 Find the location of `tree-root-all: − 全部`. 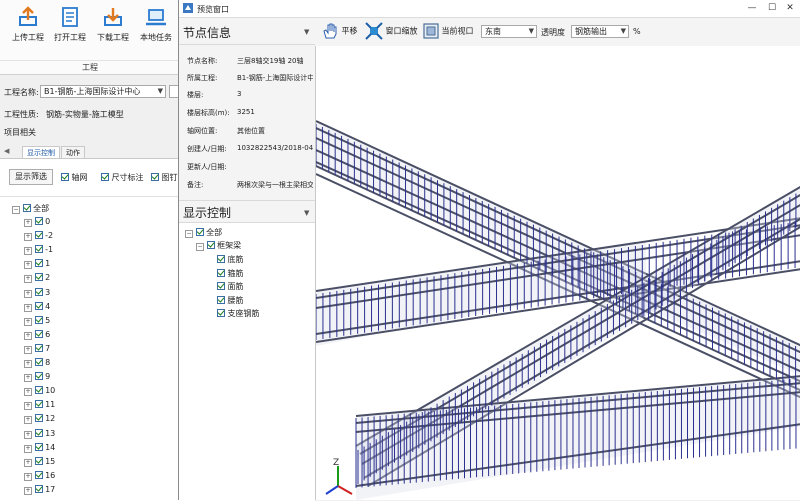

tree-root-all: − 全部 is located at coordinates (30, 209).